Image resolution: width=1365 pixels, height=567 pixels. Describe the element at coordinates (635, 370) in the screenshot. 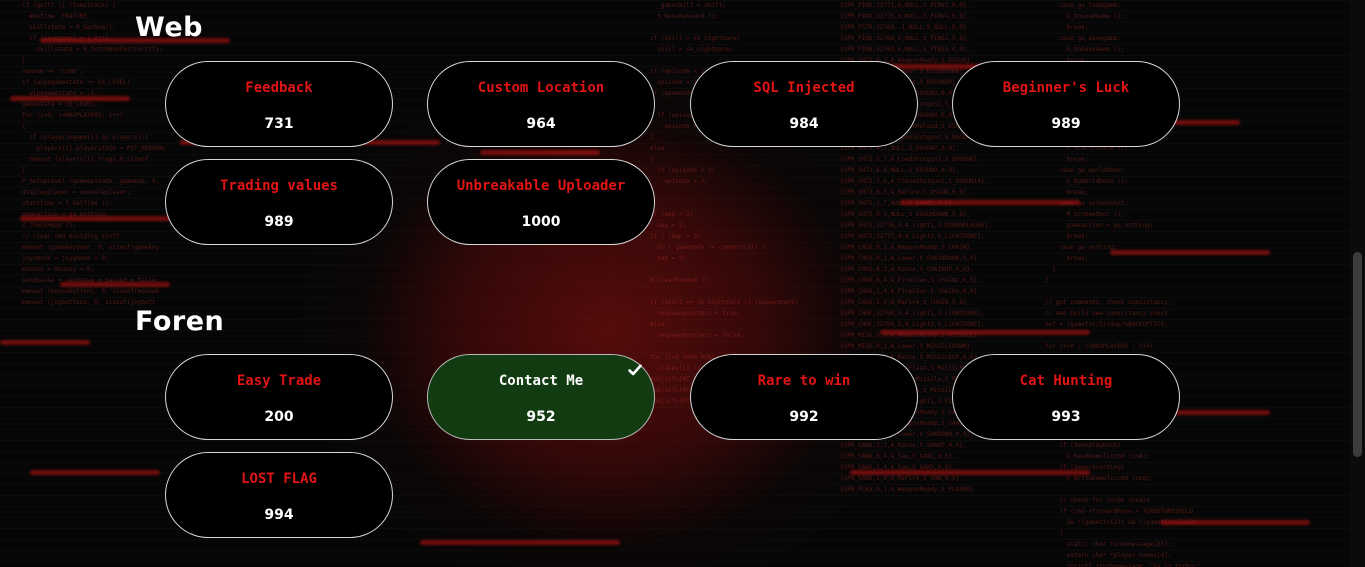

I see `checkmark-icon` at that location.